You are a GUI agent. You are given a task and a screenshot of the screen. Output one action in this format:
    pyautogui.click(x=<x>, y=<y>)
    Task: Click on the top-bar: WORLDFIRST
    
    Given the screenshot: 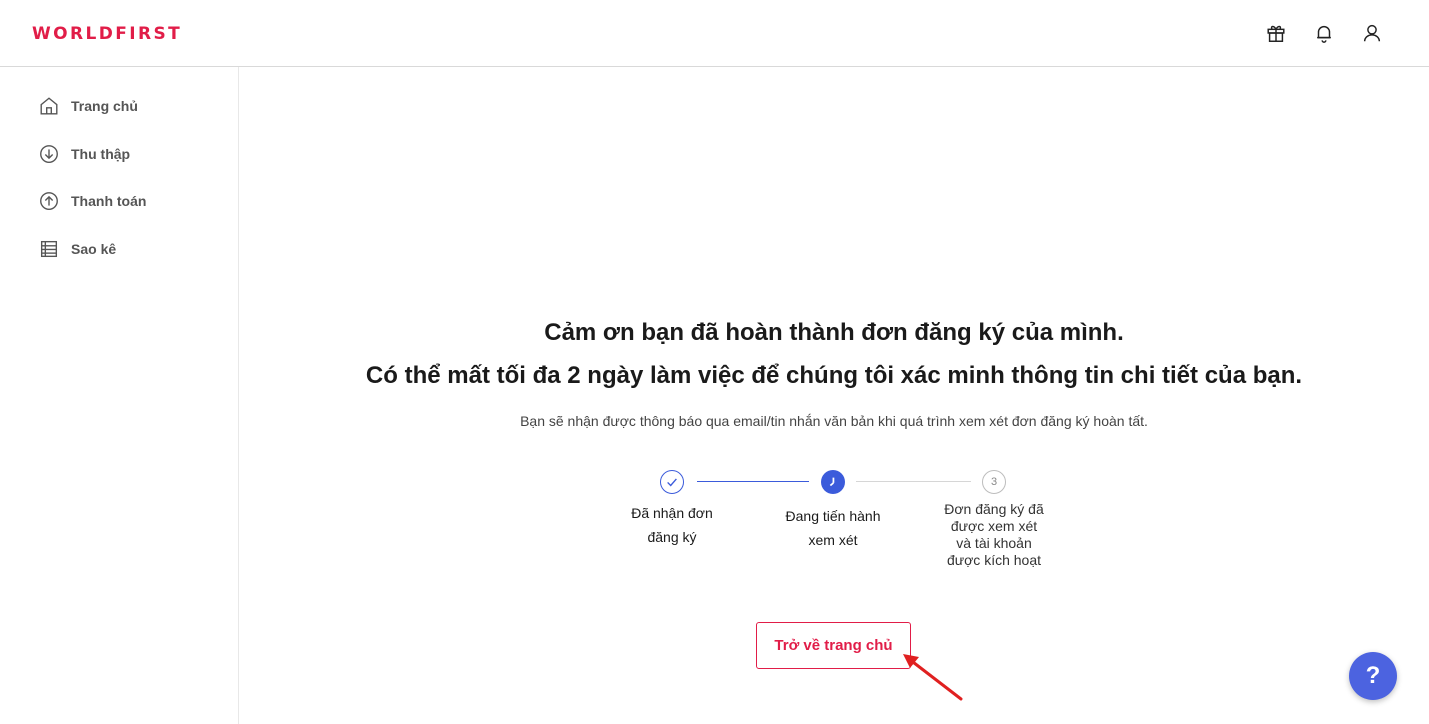 What is the action you would take?
    pyautogui.click(x=714, y=33)
    